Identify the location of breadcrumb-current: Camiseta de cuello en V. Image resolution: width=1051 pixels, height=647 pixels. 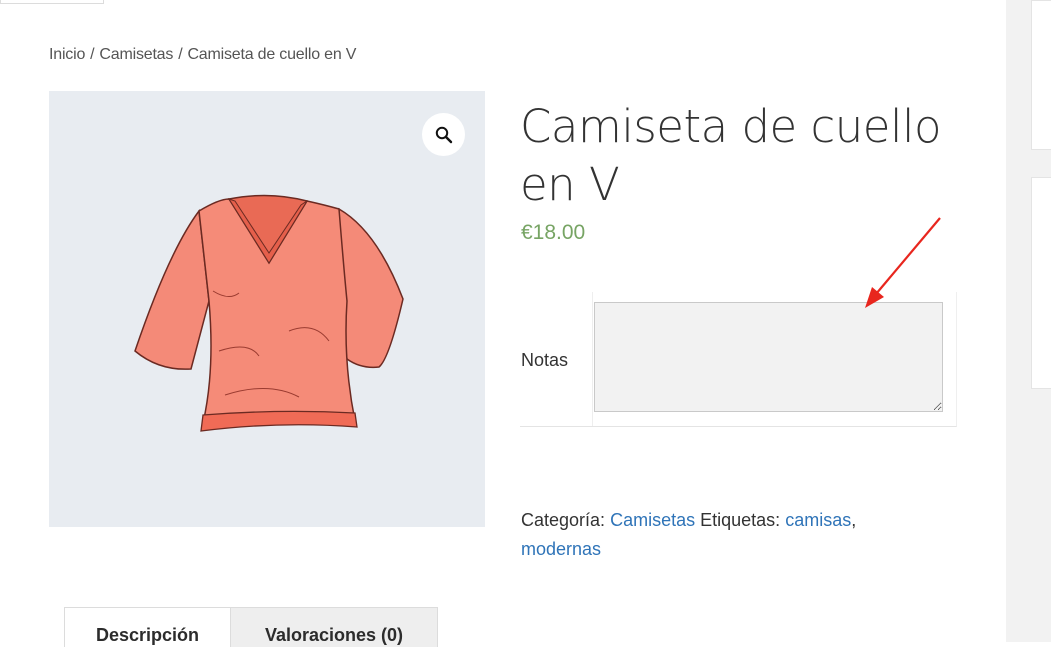
(272, 54).